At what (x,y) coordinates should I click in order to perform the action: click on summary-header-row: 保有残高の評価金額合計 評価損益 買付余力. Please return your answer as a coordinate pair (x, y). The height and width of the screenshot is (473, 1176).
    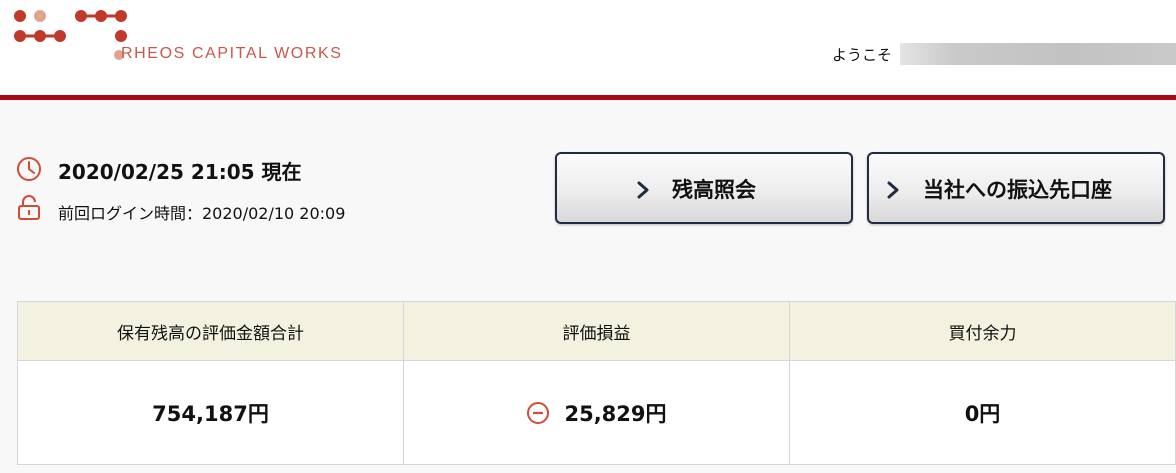
    Looking at the image, I should click on (596, 331).